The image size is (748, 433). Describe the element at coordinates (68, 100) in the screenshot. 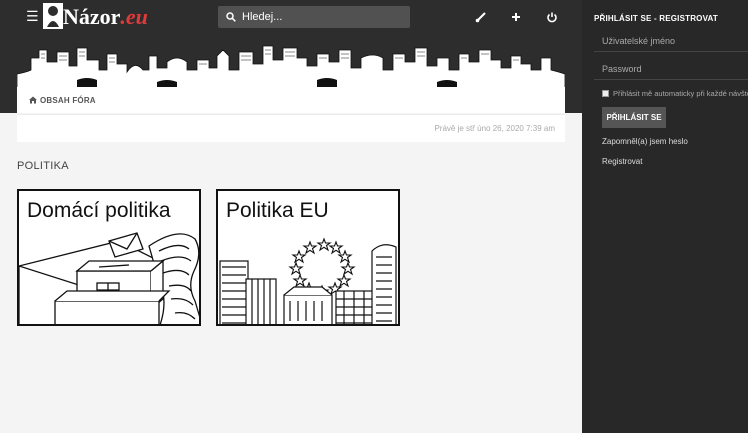

I see `breadcrumb-home-link: OBSAH FÓRA` at that location.